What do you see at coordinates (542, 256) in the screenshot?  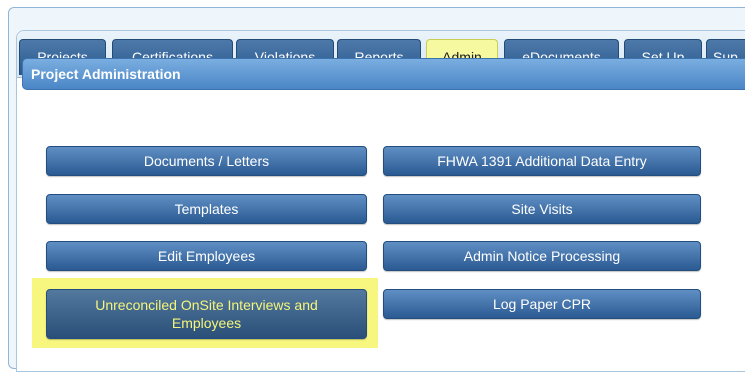 I see `admin-notice-processing-button: Admin Notice Processing` at bounding box center [542, 256].